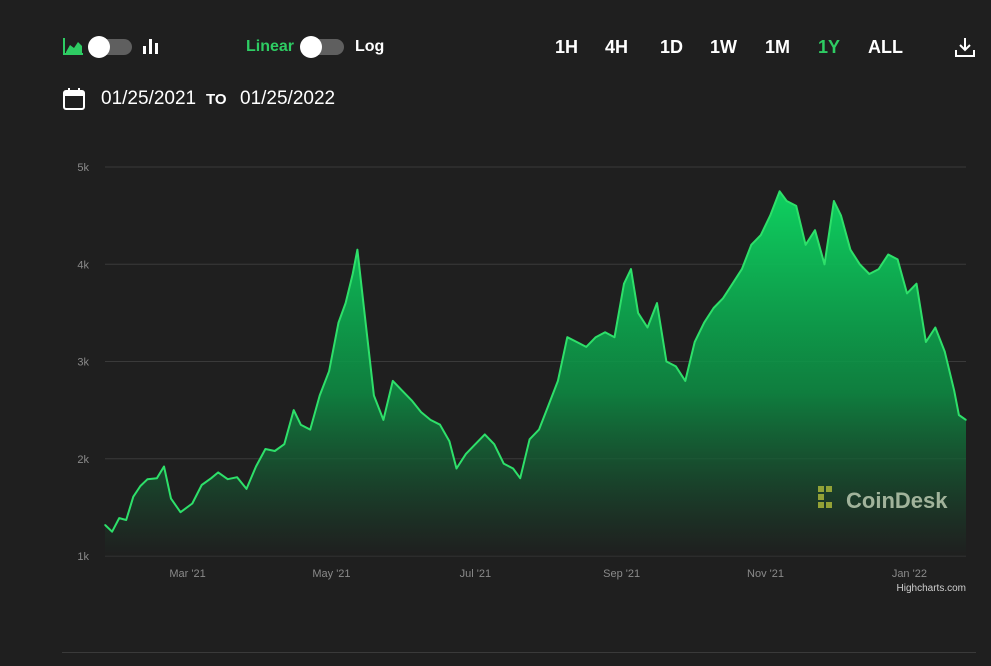 Image resolution: width=991 pixels, height=666 pixels. I want to click on chart-credit: Highcharts.com, so click(931, 588).